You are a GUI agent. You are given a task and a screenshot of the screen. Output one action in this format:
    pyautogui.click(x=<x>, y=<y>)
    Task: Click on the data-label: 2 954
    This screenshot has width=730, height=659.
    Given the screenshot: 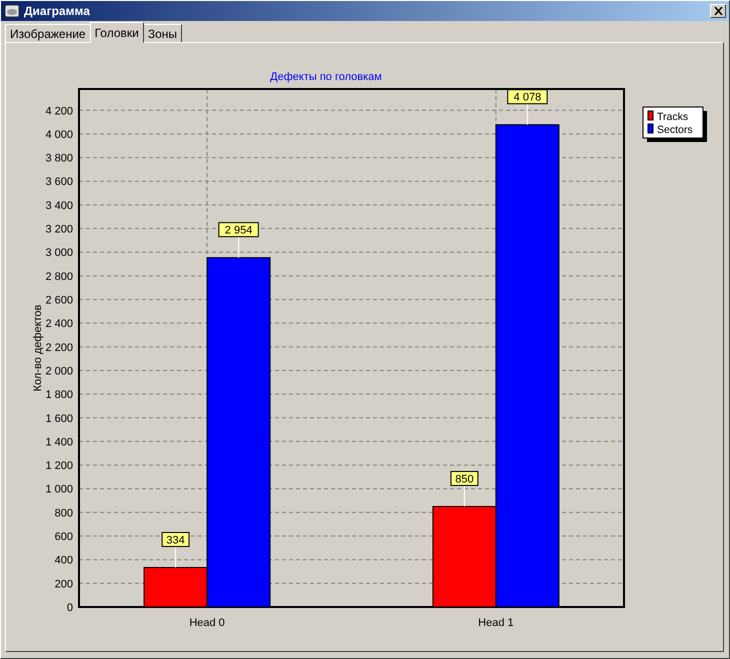 What is the action you would take?
    pyautogui.click(x=238, y=230)
    